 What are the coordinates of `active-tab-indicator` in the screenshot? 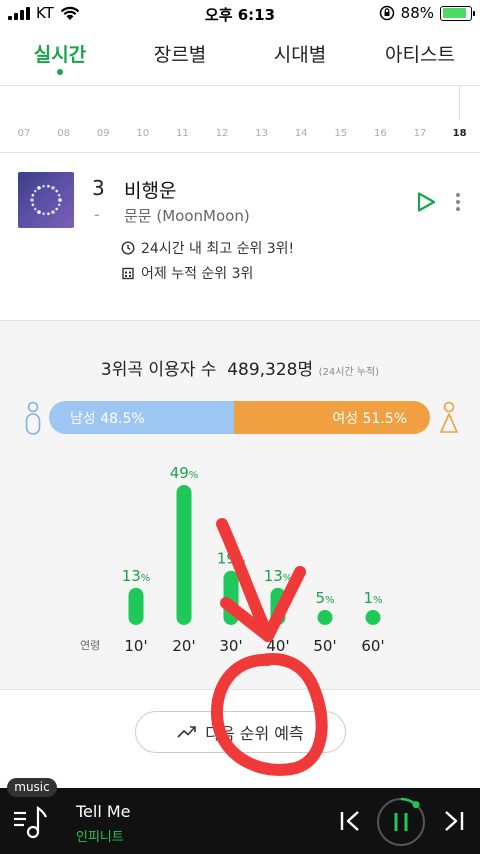 It's located at (60, 72).